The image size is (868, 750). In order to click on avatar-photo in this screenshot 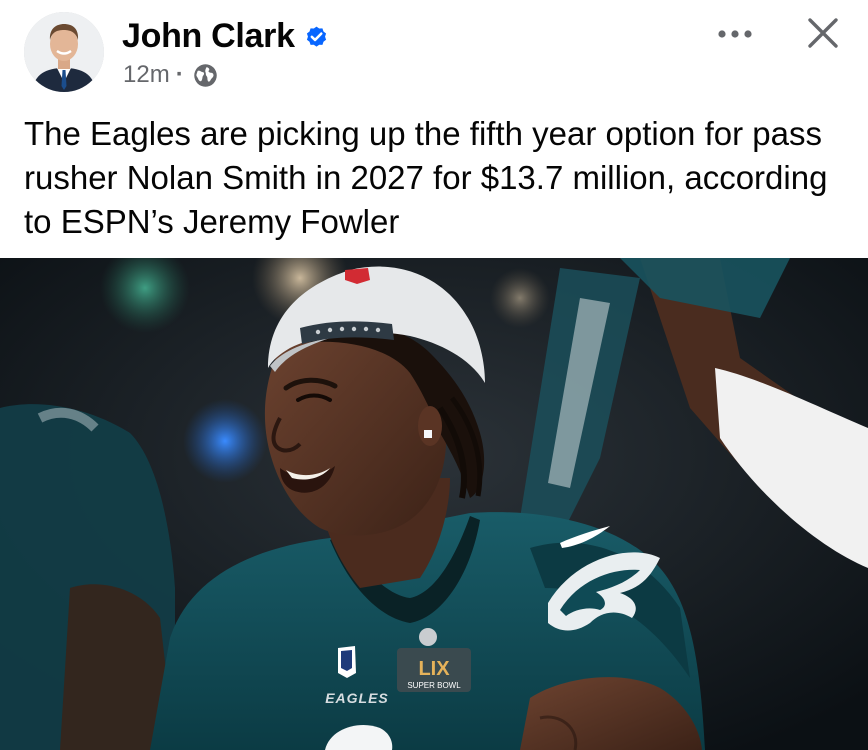, I will do `click(64, 52)`.